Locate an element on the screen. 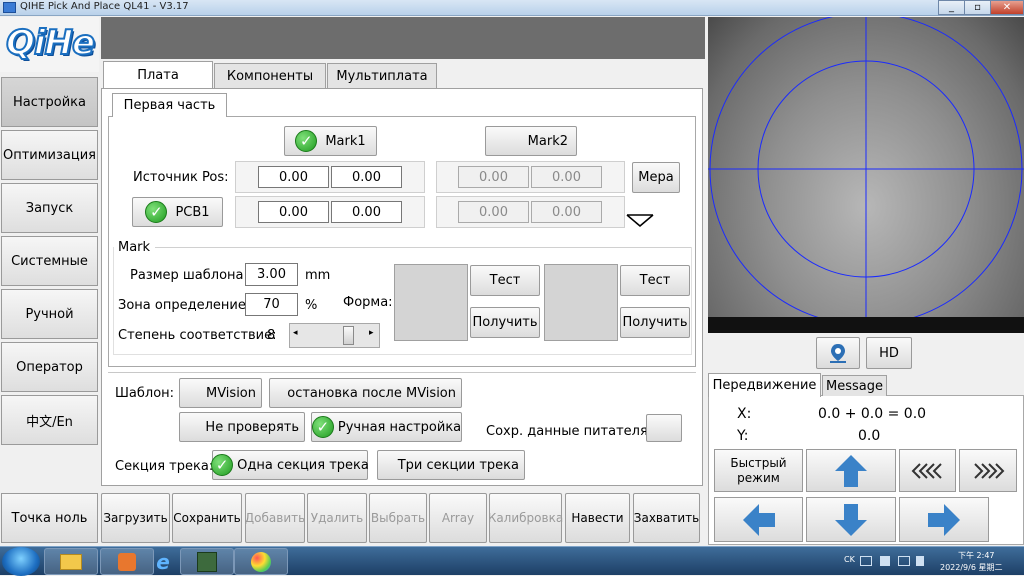  header-strip is located at coordinates (403, 38).